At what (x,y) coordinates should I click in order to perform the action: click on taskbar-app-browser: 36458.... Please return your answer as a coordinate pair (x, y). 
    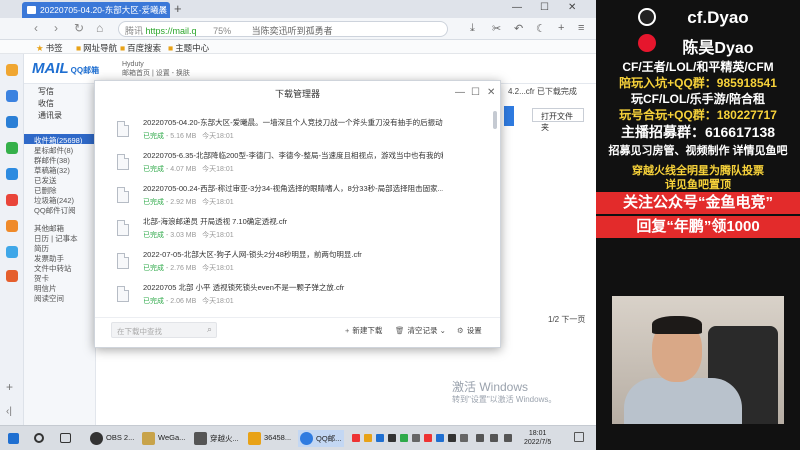
    Looking at the image, I should click on (270, 438).